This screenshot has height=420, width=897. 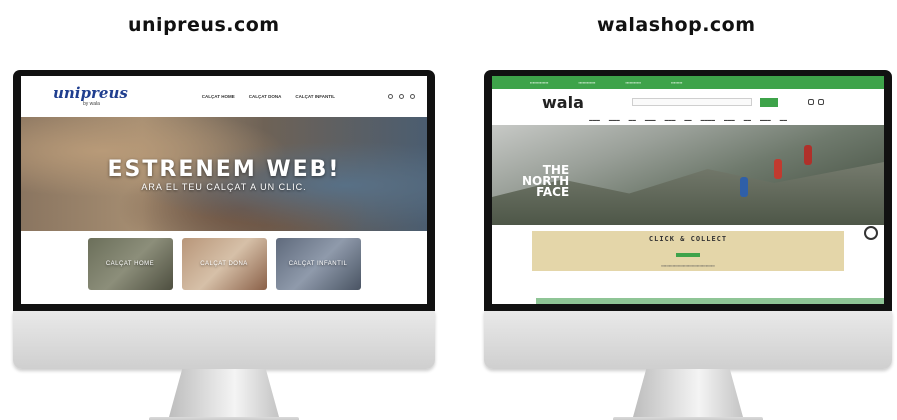 I want to click on pinterest-icon, so click(x=412, y=96).